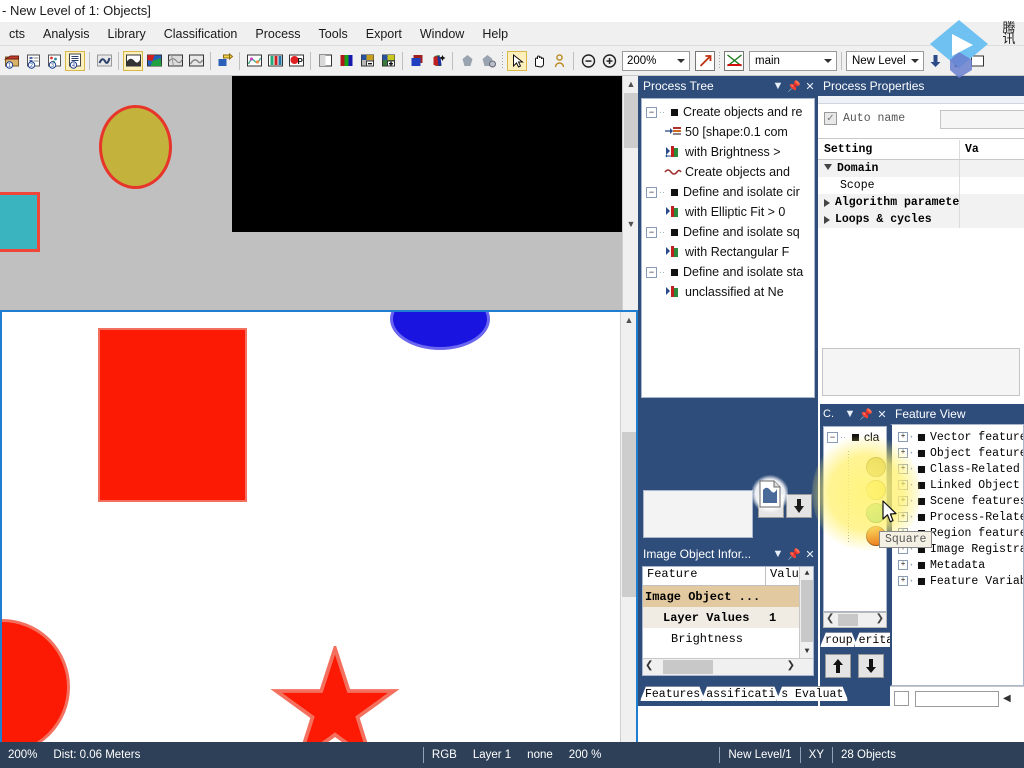 The height and width of the screenshot is (768, 1024). What do you see at coordinates (609, 61) in the screenshot?
I see `zoom-in-icon` at bounding box center [609, 61].